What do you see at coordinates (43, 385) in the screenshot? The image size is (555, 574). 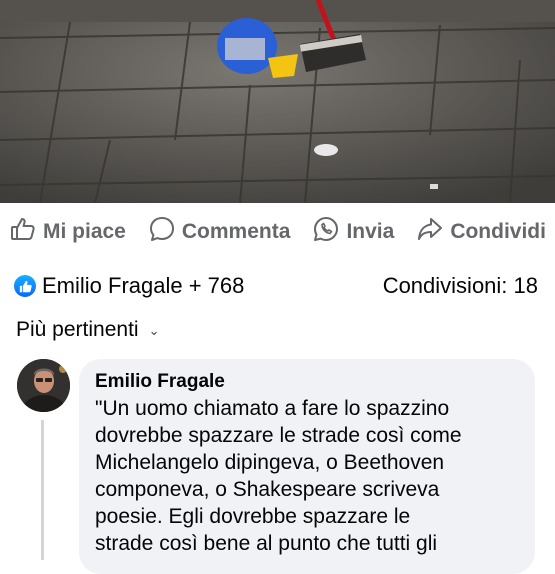 I see `avatar` at bounding box center [43, 385].